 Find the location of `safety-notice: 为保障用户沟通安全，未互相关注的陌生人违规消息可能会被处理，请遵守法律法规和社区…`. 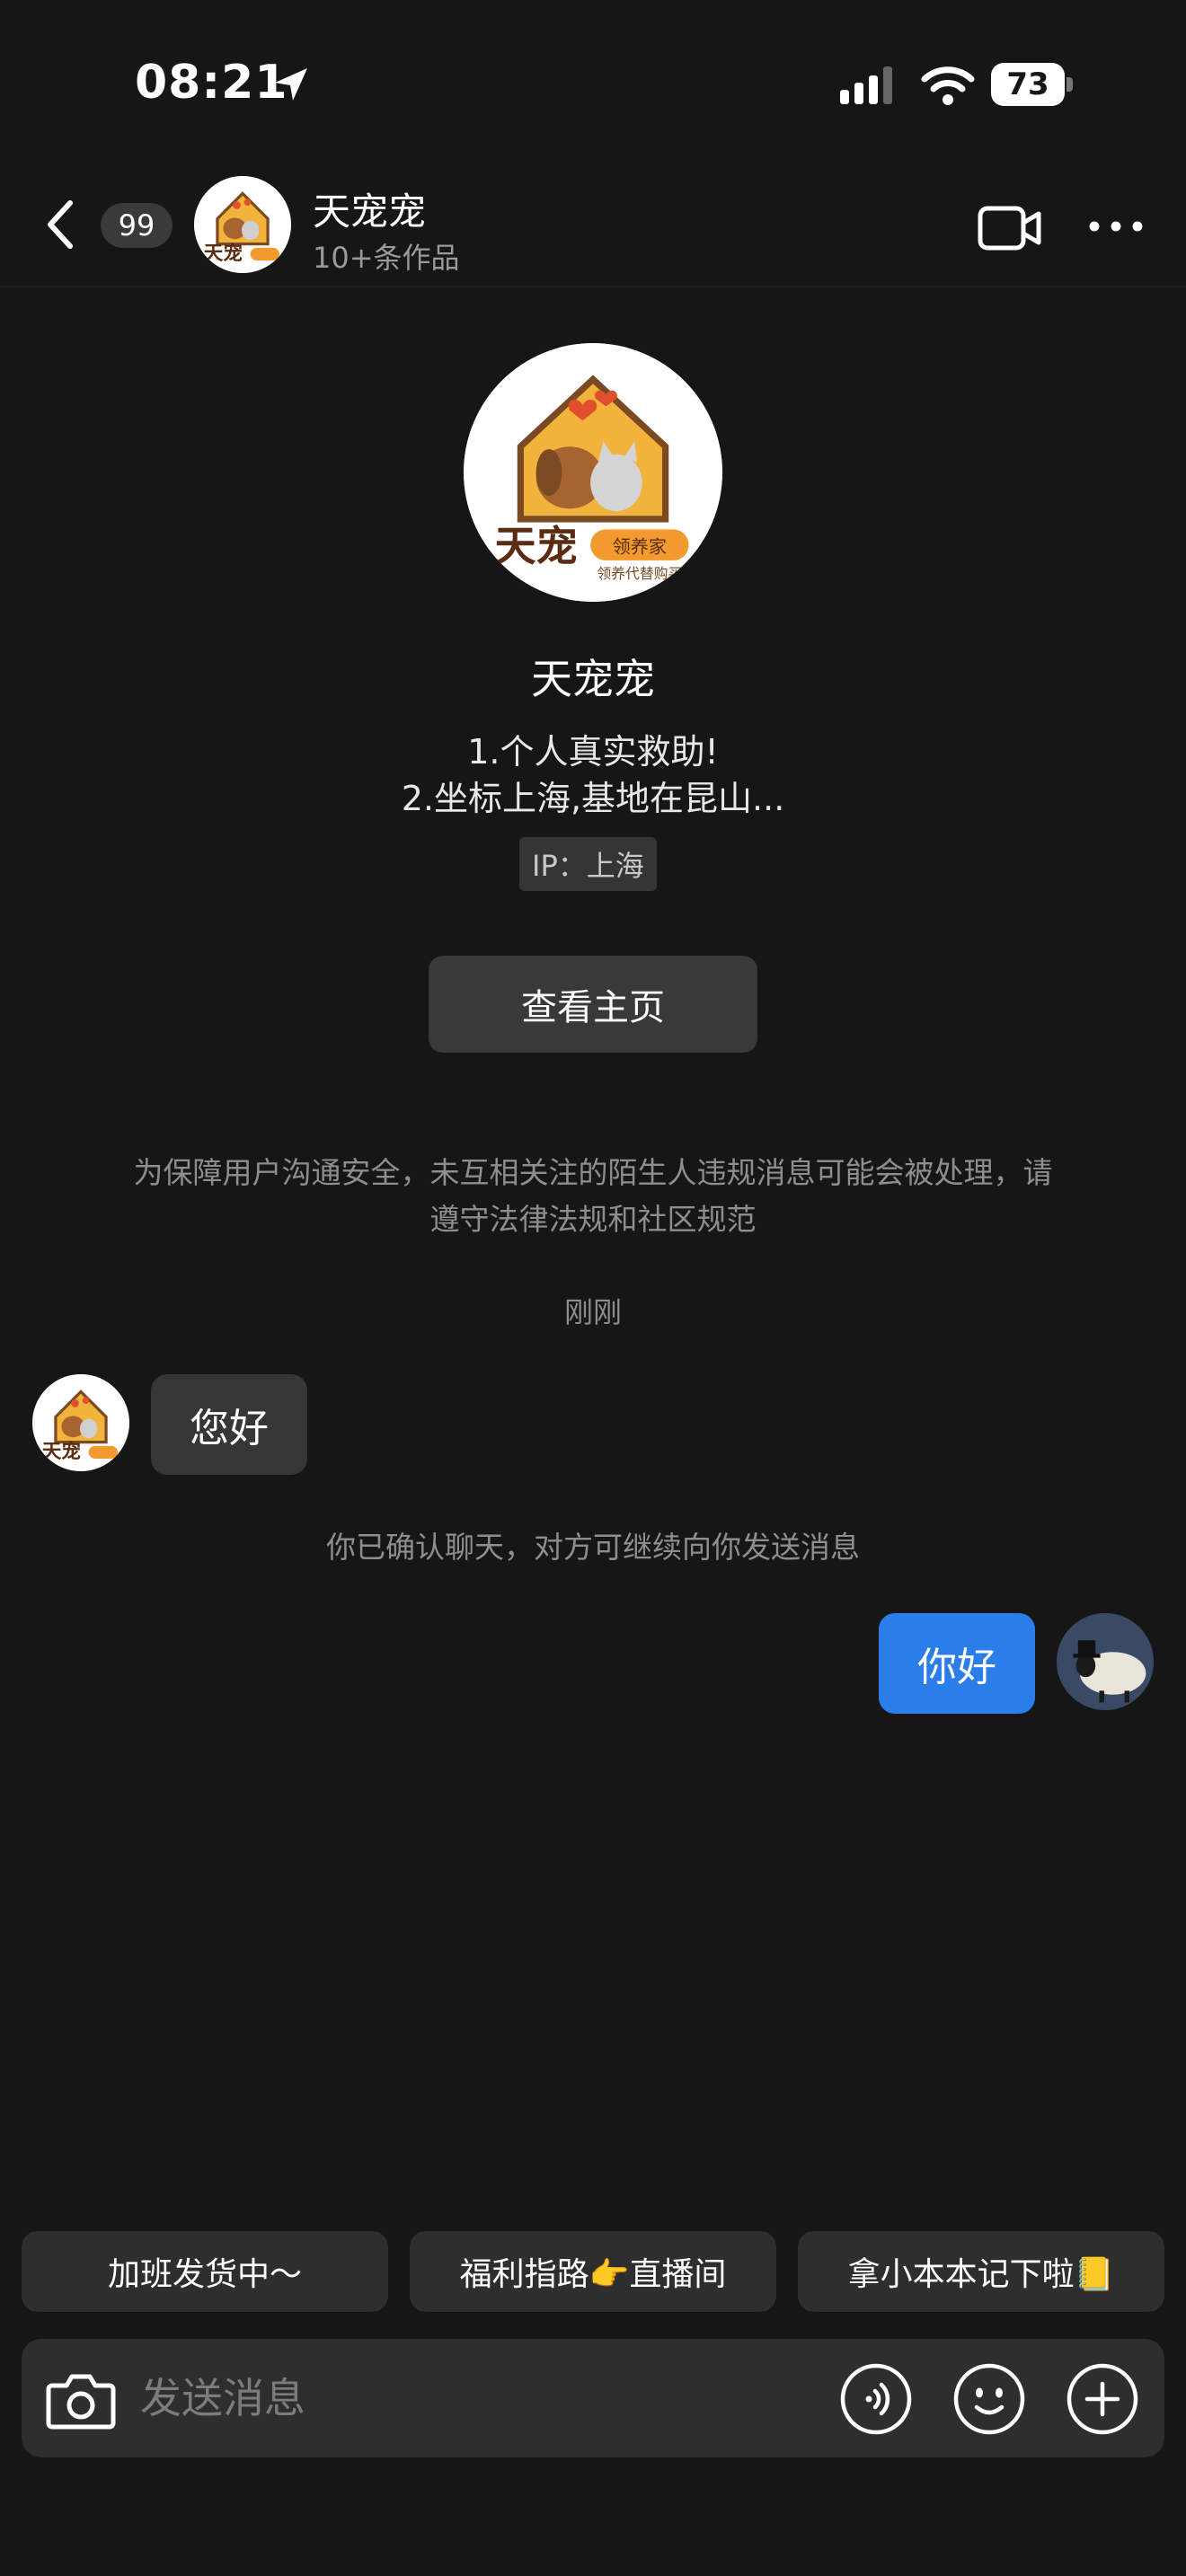

safety-notice: 为保障用户沟通安全，未互相关注的陌生人违规消息可能会被处理，请遵守法律法规和社区… is located at coordinates (593, 1196).